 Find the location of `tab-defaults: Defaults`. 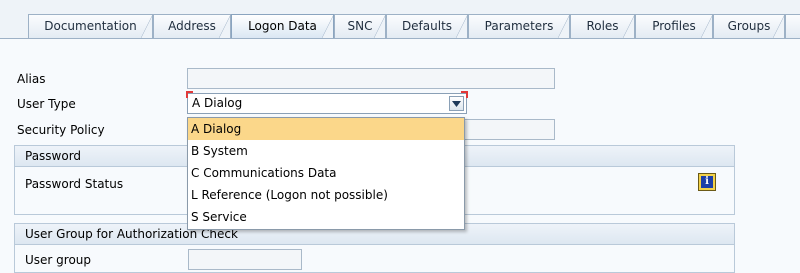

tab-defaults: Defaults is located at coordinates (427, 26).